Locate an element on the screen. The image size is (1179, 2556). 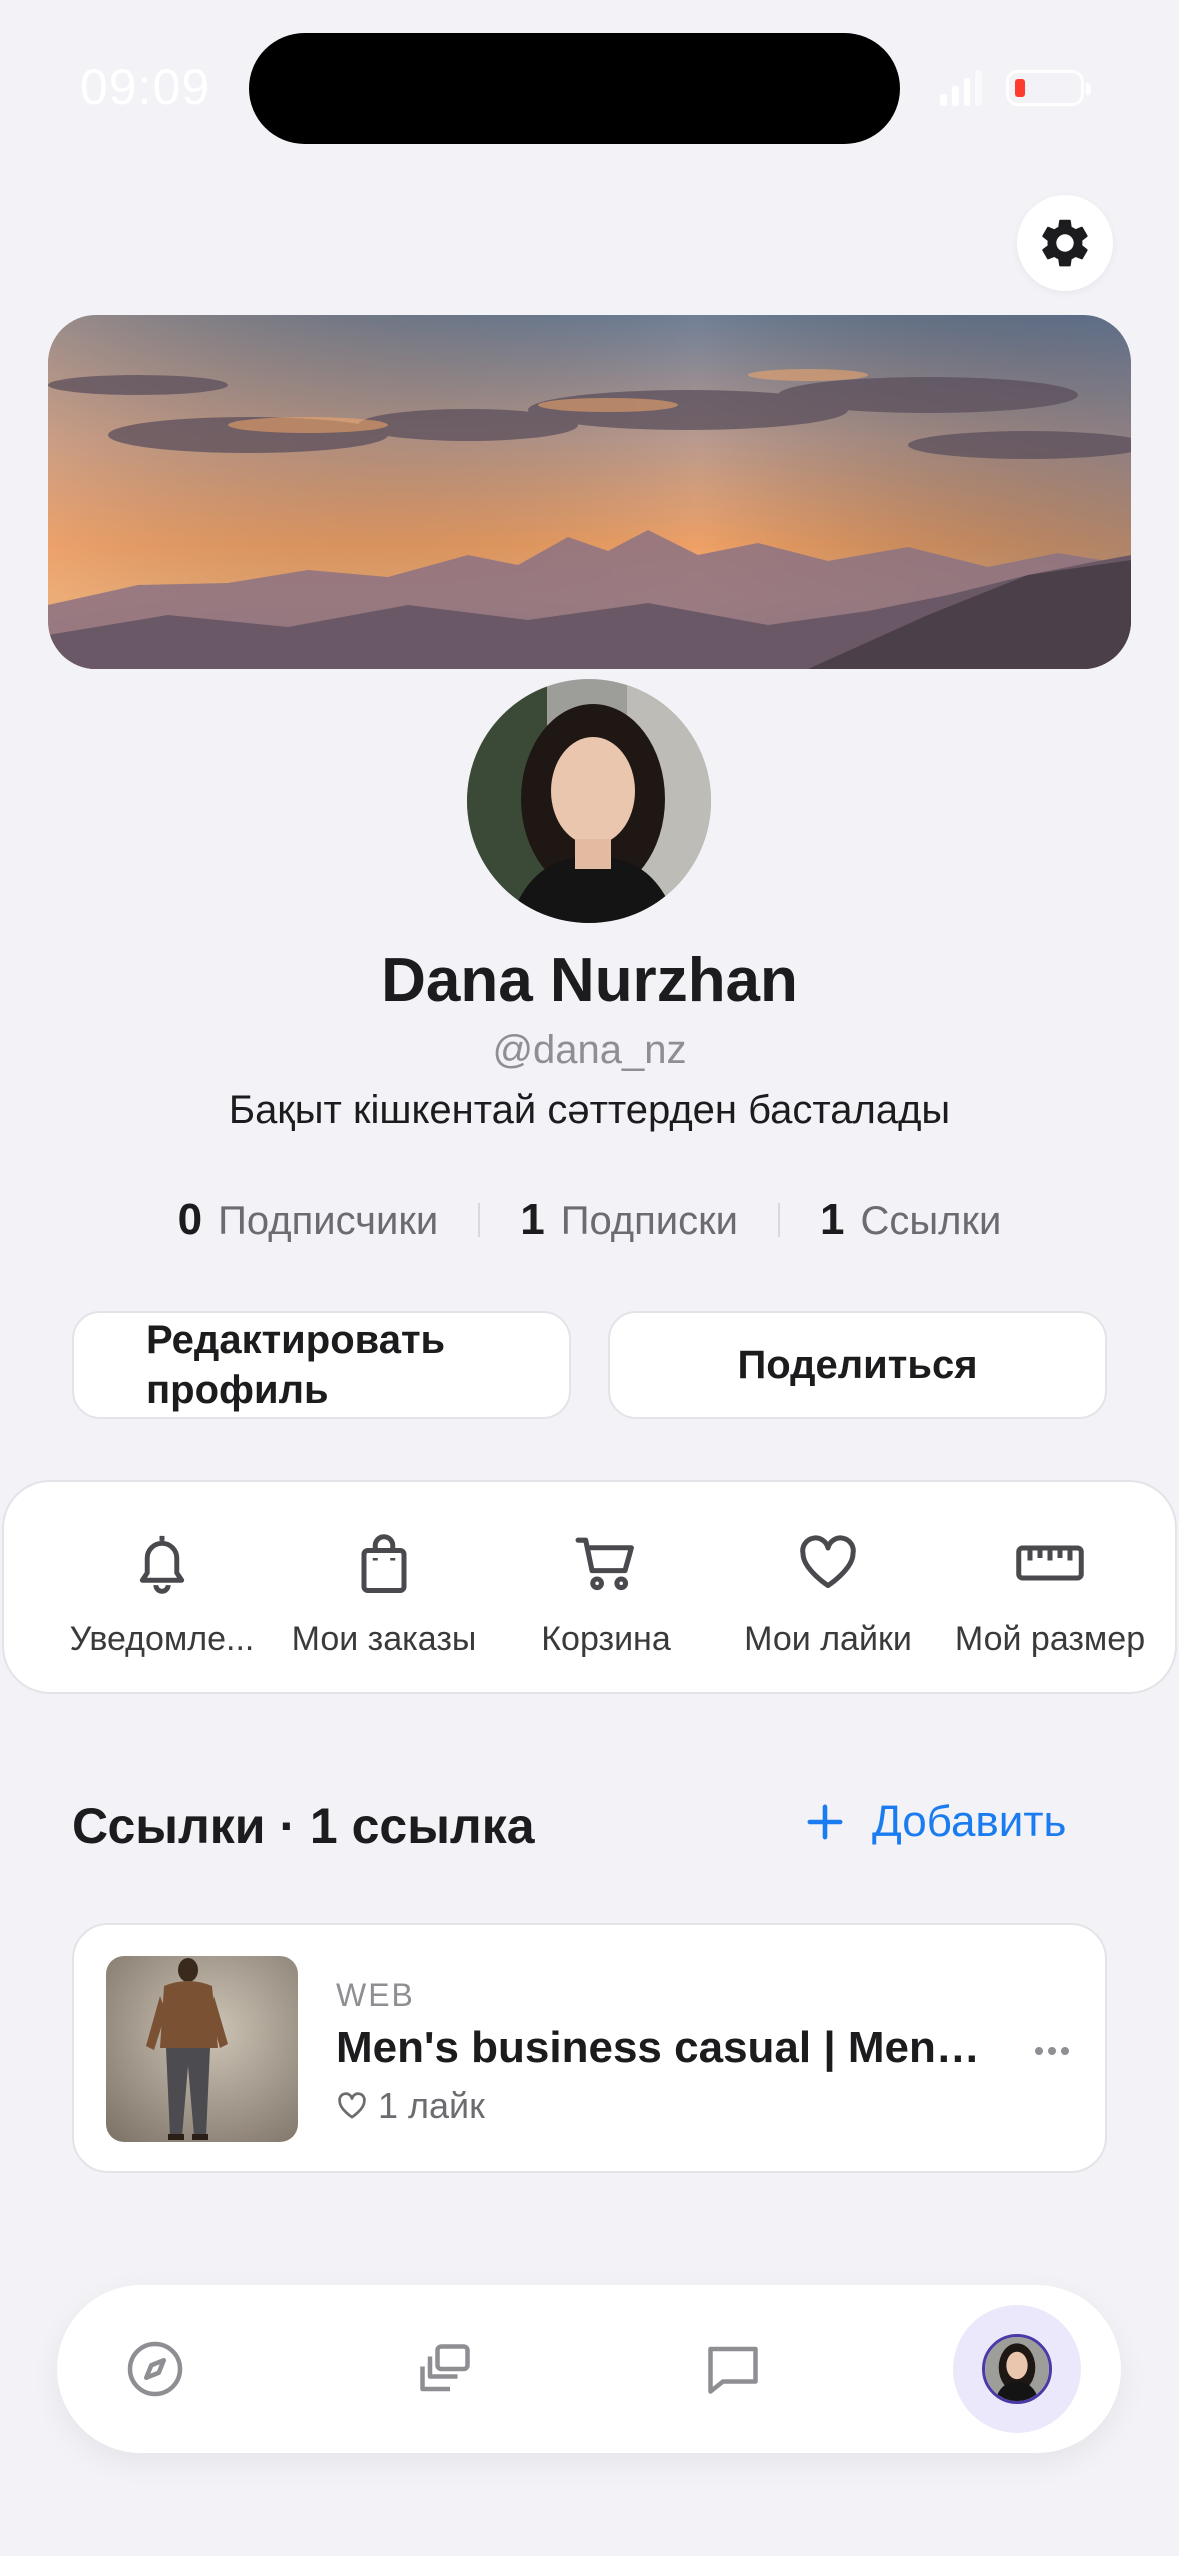
quick-likes: Мои лайки is located at coordinates (828, 1592).